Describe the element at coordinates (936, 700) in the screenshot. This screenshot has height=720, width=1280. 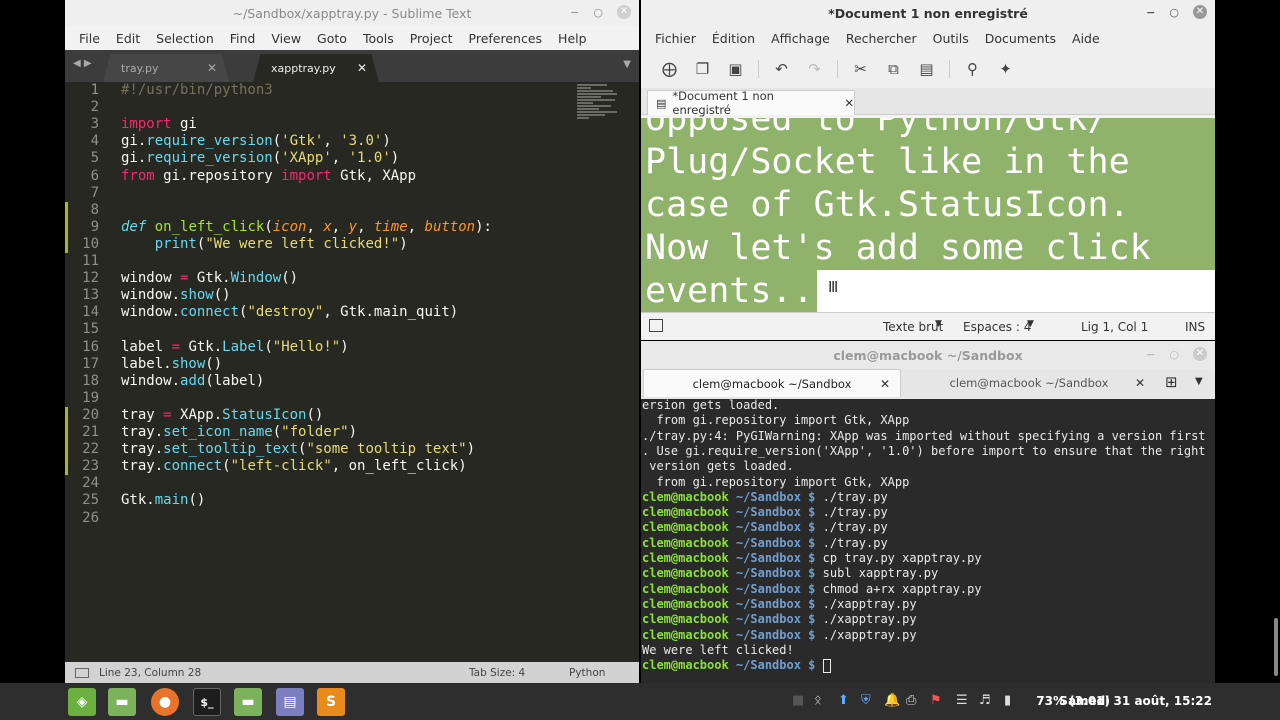
I see `keyboard-layout-icon: ⚑` at that location.